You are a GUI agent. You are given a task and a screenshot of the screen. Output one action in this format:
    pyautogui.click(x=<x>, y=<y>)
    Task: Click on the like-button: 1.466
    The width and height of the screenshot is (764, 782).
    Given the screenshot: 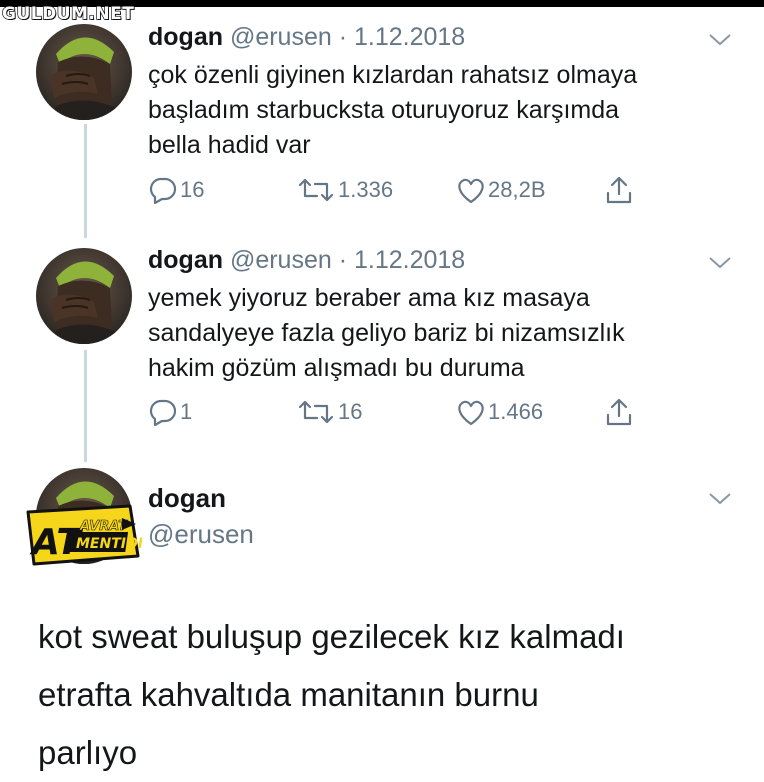 What is the action you would take?
    pyautogui.click(x=499, y=412)
    